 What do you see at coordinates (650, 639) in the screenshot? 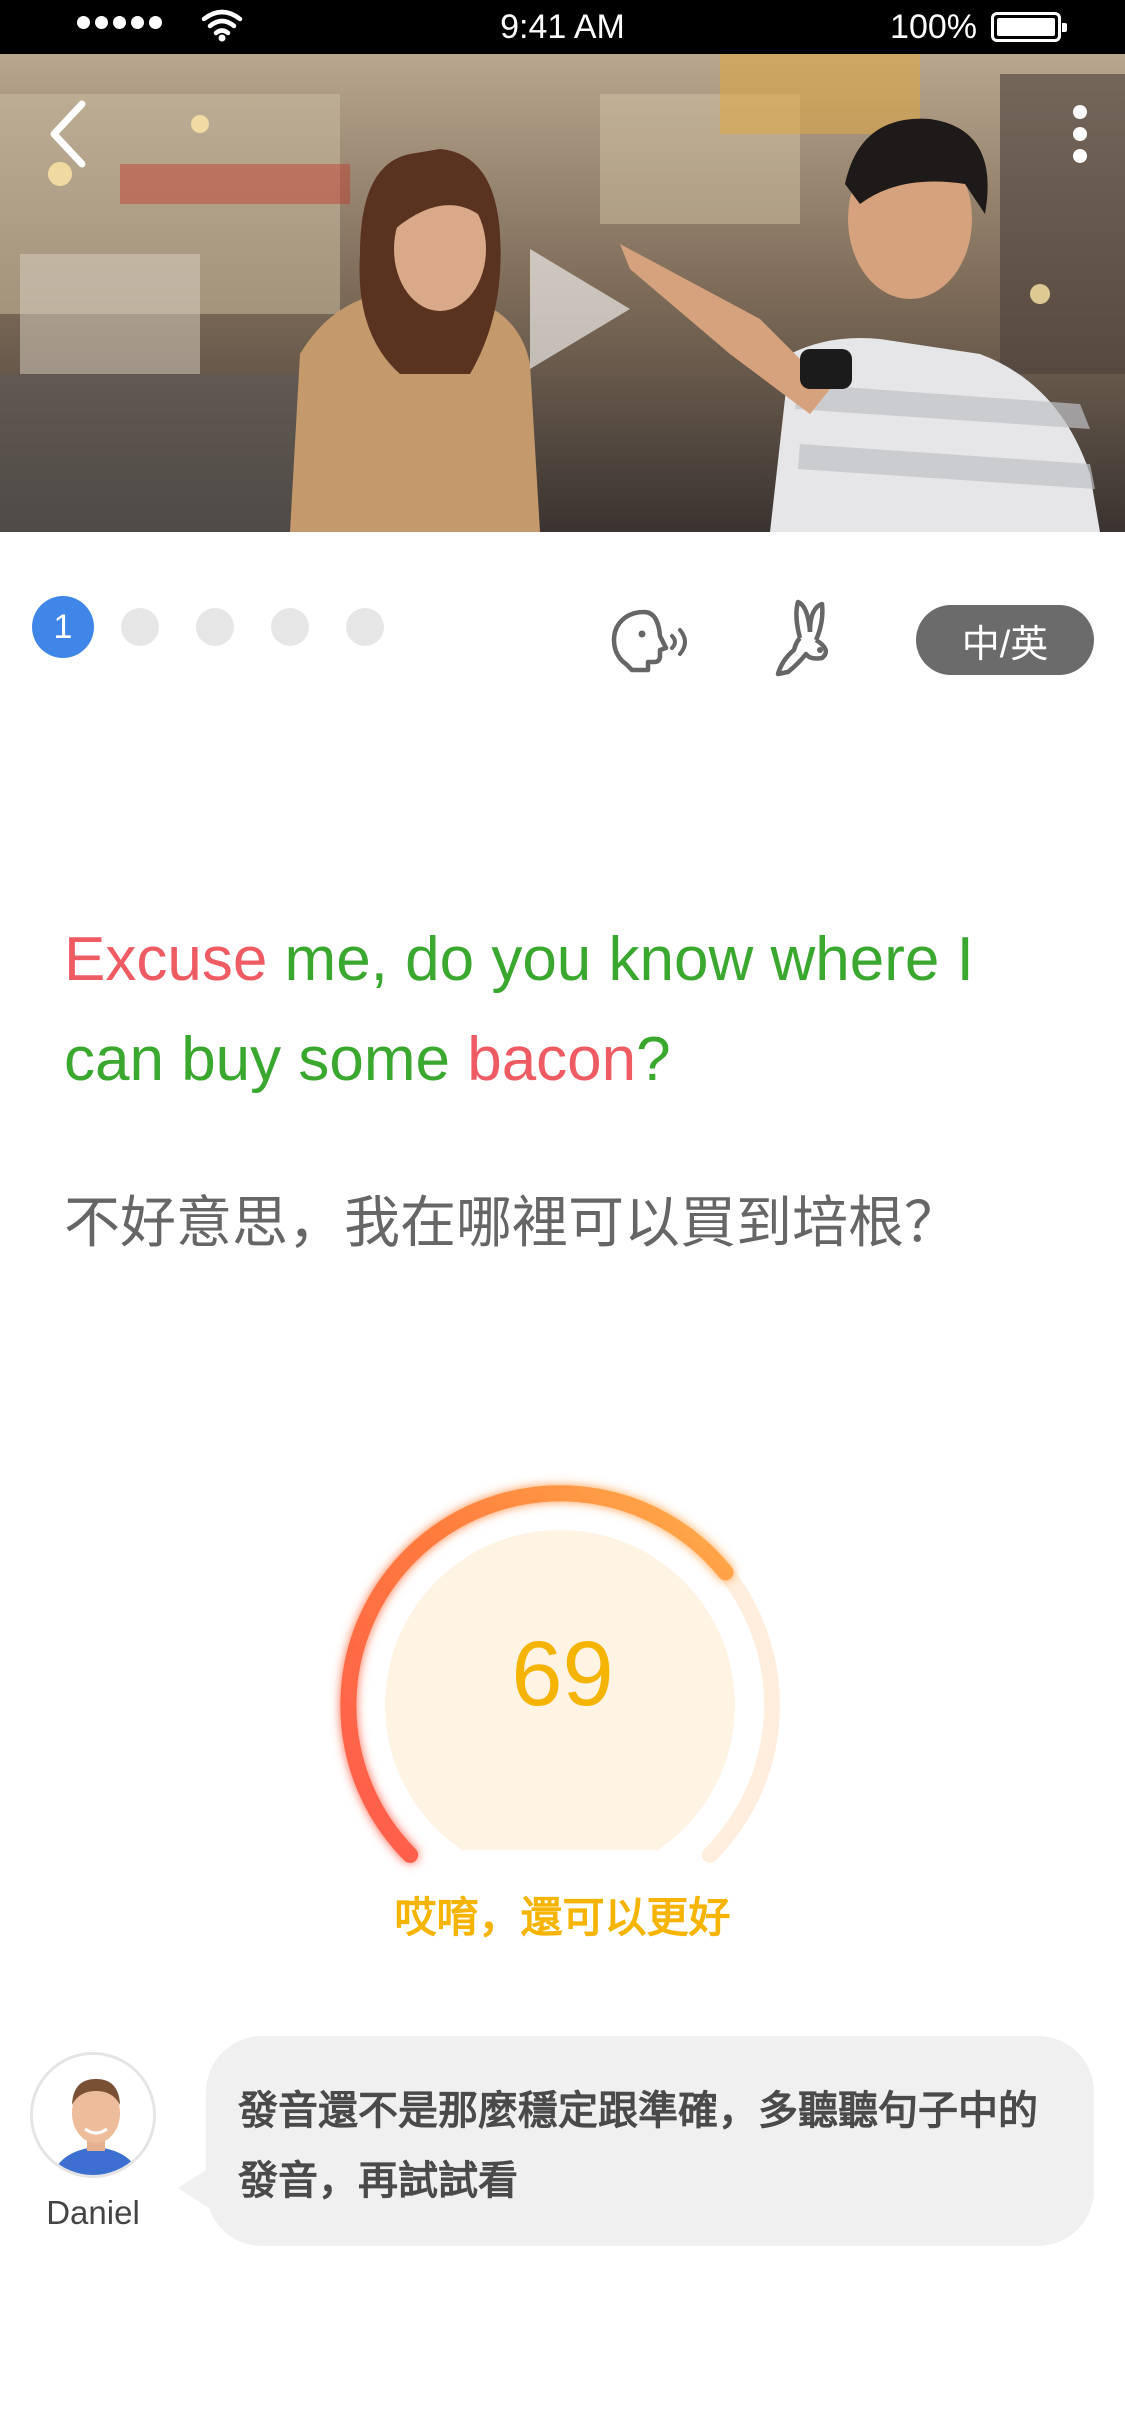
I see `speak-head-icon` at bounding box center [650, 639].